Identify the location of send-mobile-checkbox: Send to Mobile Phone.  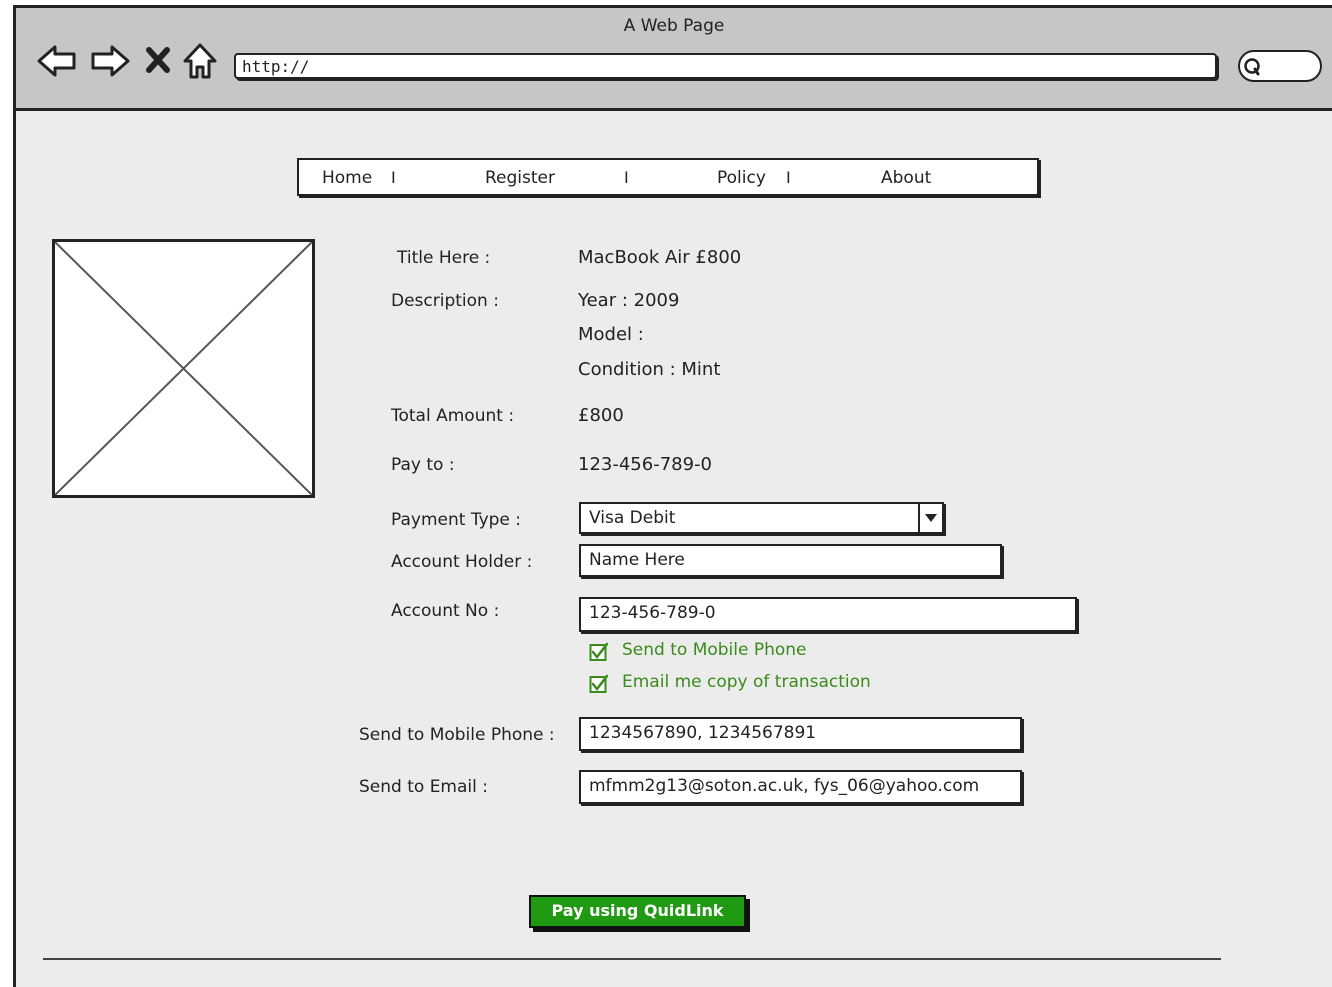
(739, 652).